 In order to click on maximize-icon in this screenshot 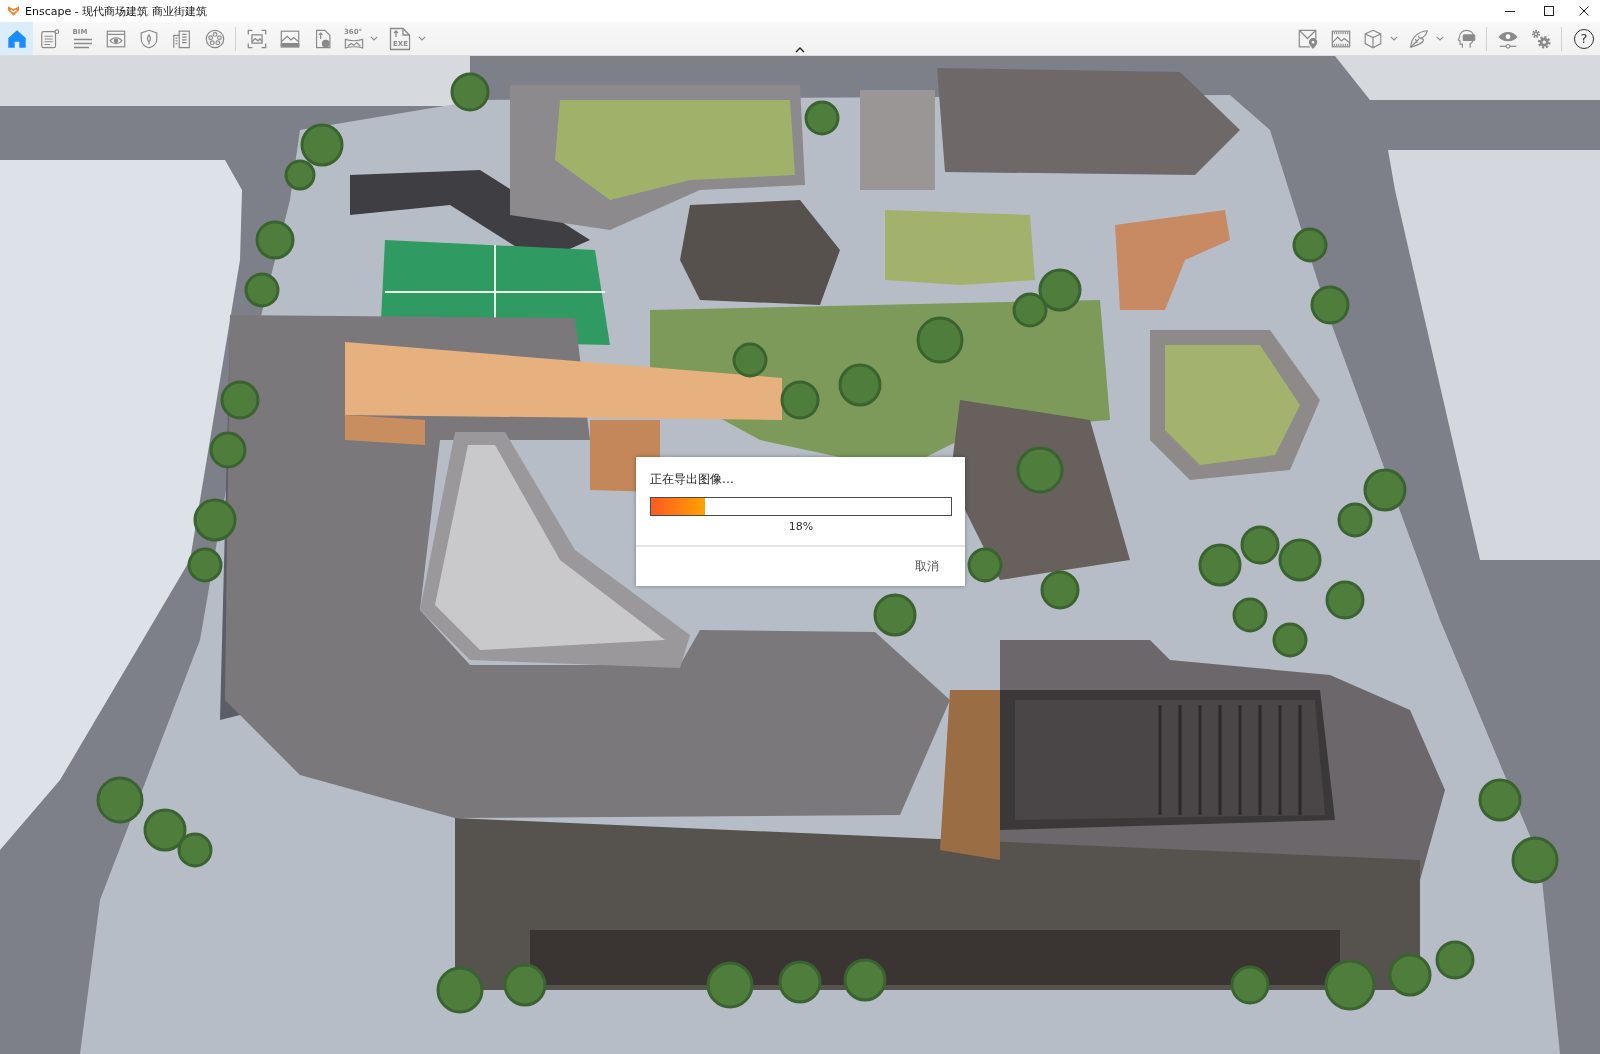, I will do `click(1548, 11)`.